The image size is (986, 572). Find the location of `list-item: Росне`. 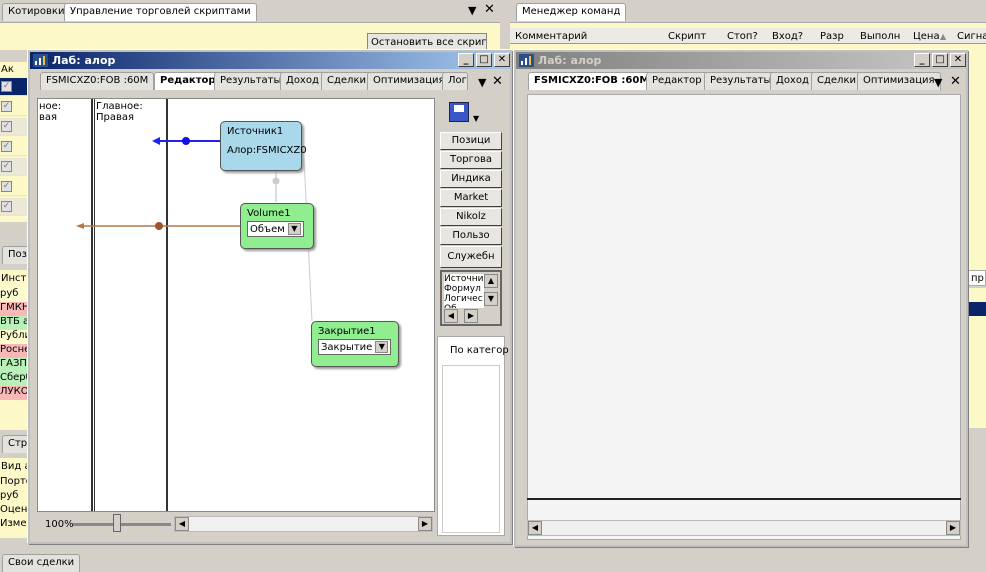

list-item: Росне is located at coordinates (14, 351).